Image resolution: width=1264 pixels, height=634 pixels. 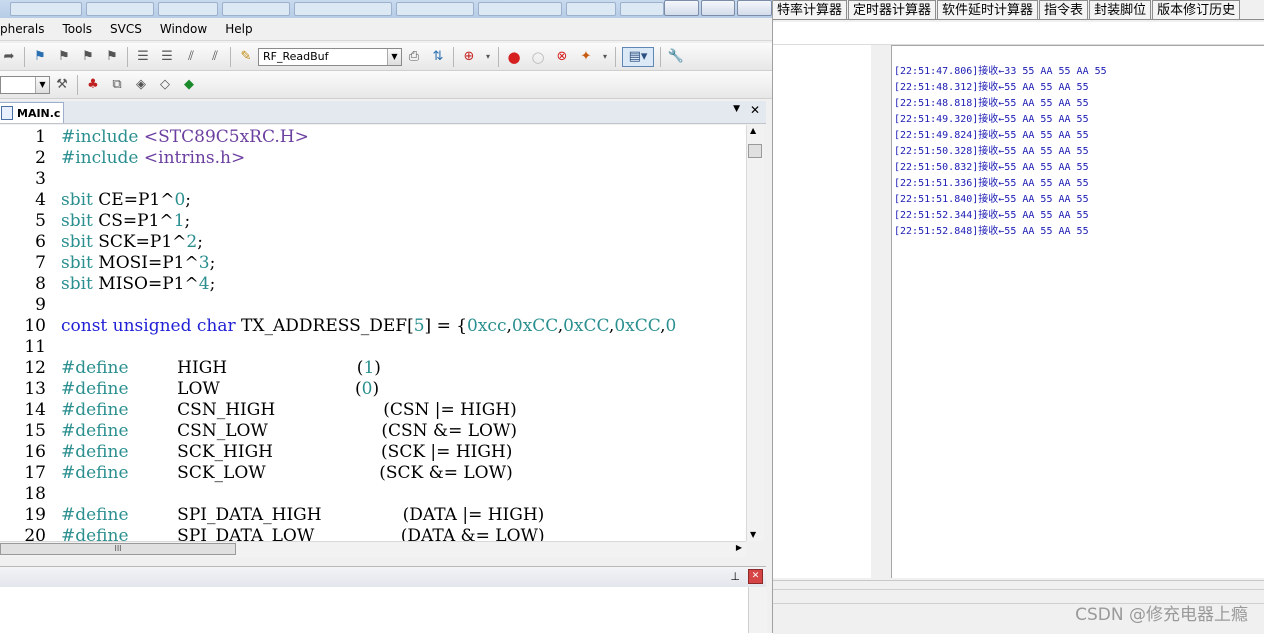 What do you see at coordinates (40, 284) in the screenshot?
I see `line-number: 8` at bounding box center [40, 284].